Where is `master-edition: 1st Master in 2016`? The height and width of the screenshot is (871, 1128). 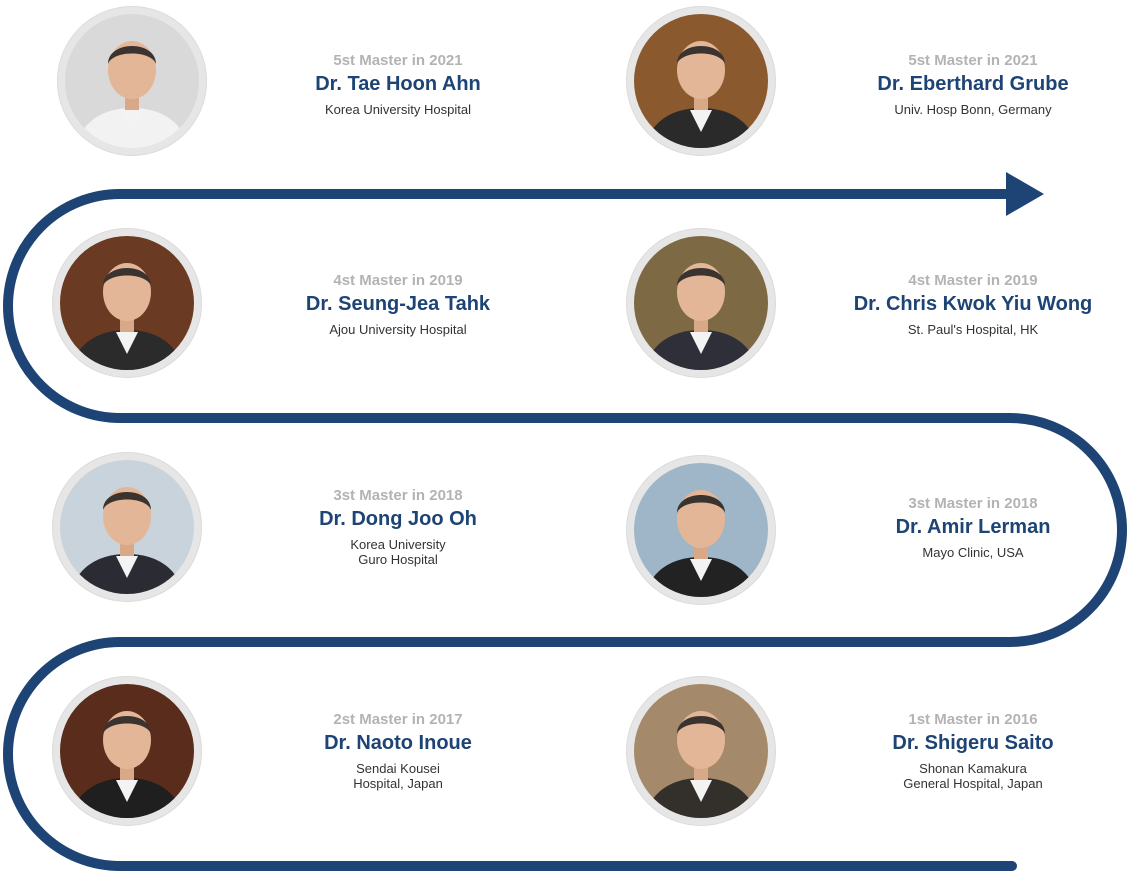
master-edition: 1st Master in 2016 is located at coordinates (973, 719).